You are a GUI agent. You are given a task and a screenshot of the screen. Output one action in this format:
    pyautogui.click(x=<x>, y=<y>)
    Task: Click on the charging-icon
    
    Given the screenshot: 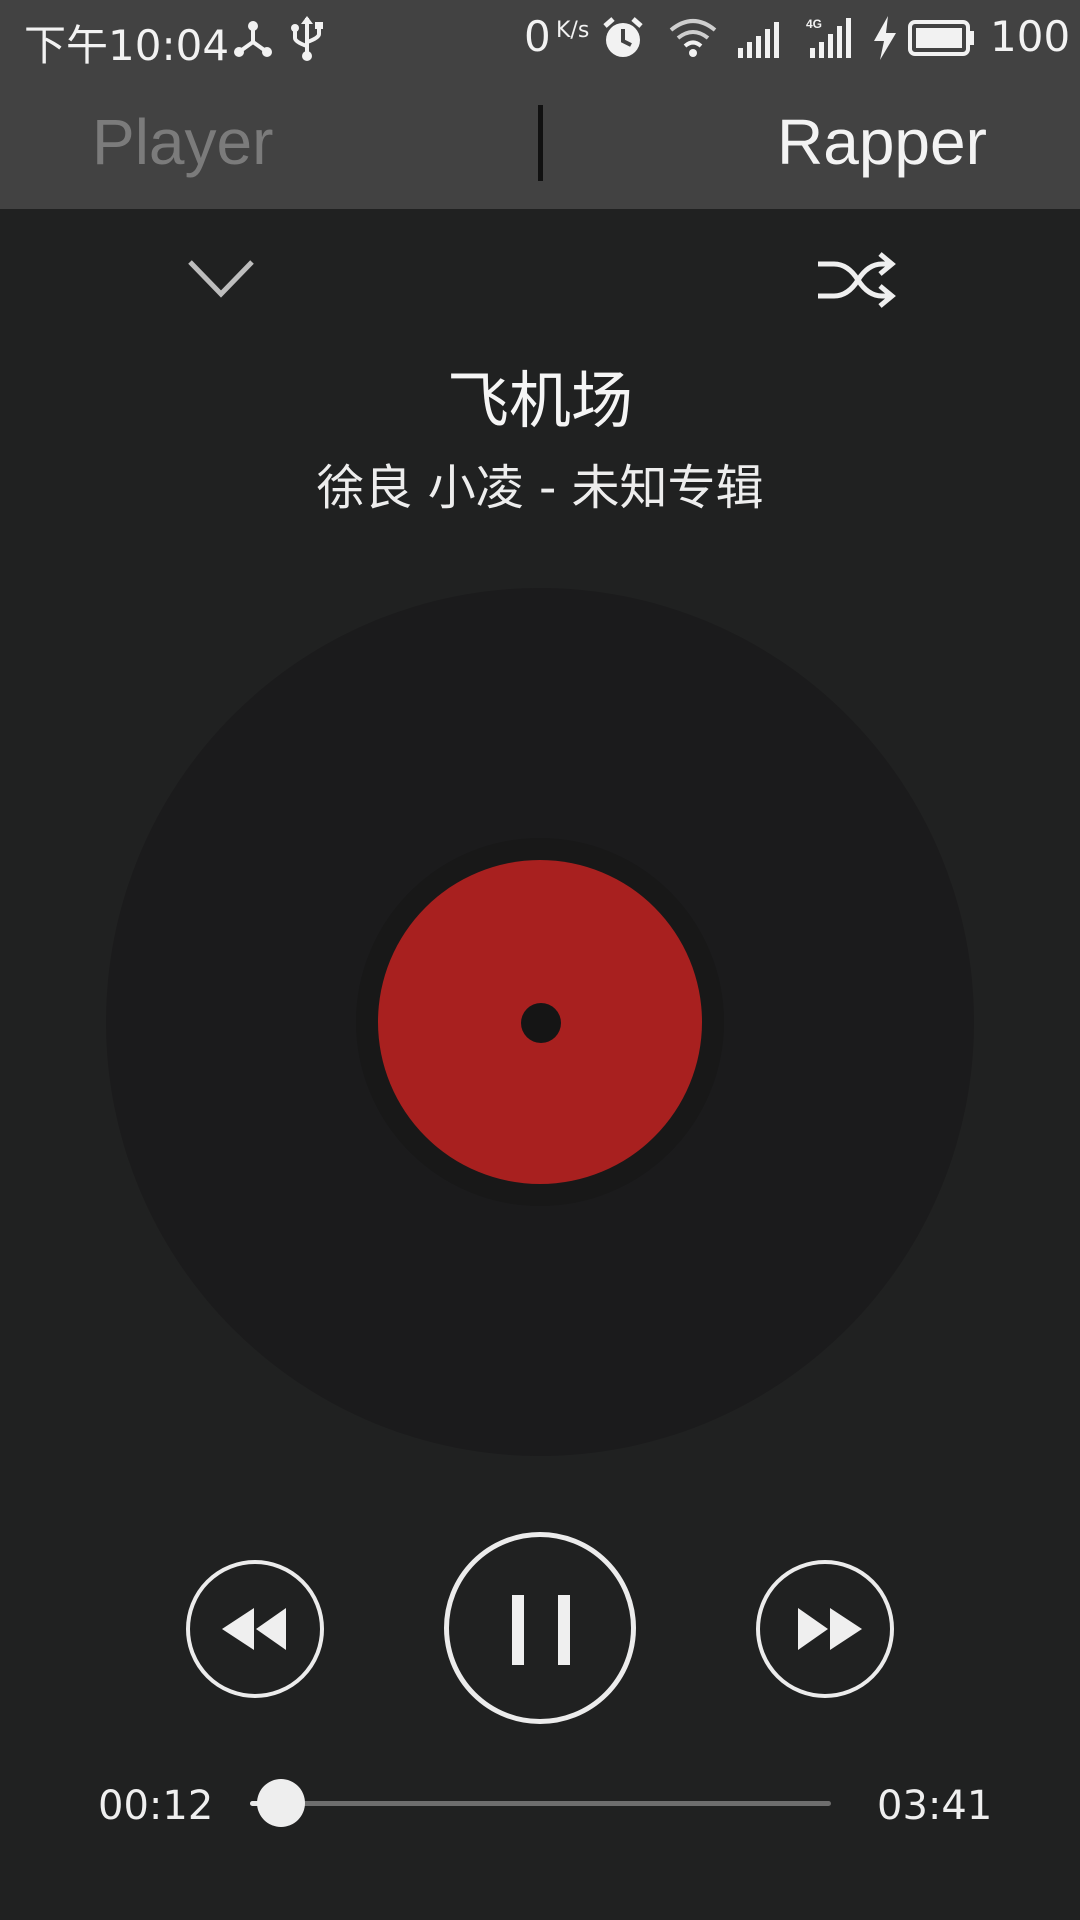 What is the action you would take?
    pyautogui.click(x=885, y=38)
    